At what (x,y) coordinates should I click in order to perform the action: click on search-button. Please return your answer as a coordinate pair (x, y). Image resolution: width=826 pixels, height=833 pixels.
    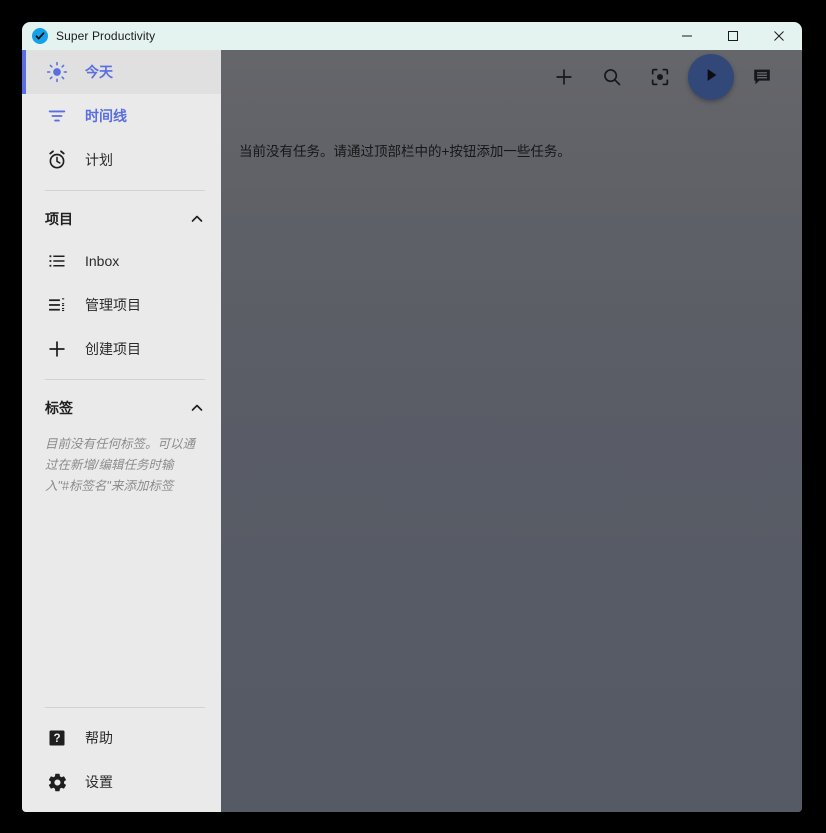
    Looking at the image, I should click on (612, 77).